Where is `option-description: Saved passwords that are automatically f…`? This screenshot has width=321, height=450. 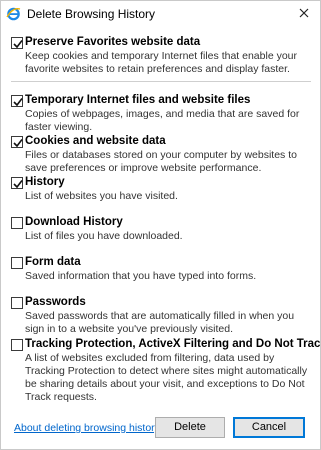
option-description: Saved passwords that are automatically f… is located at coordinates (160, 322).